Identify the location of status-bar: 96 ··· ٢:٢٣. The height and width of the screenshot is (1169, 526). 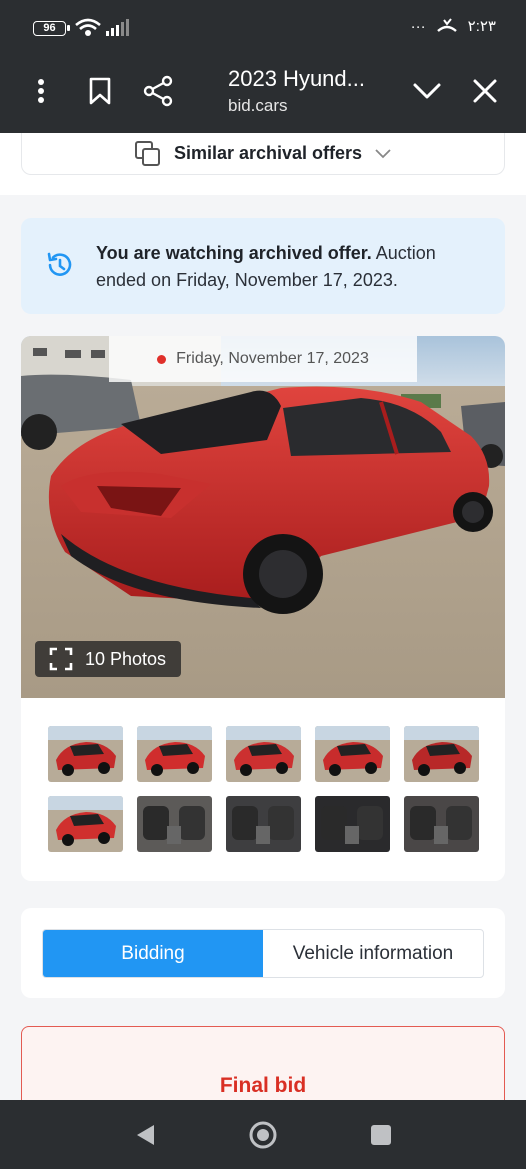
(263, 28).